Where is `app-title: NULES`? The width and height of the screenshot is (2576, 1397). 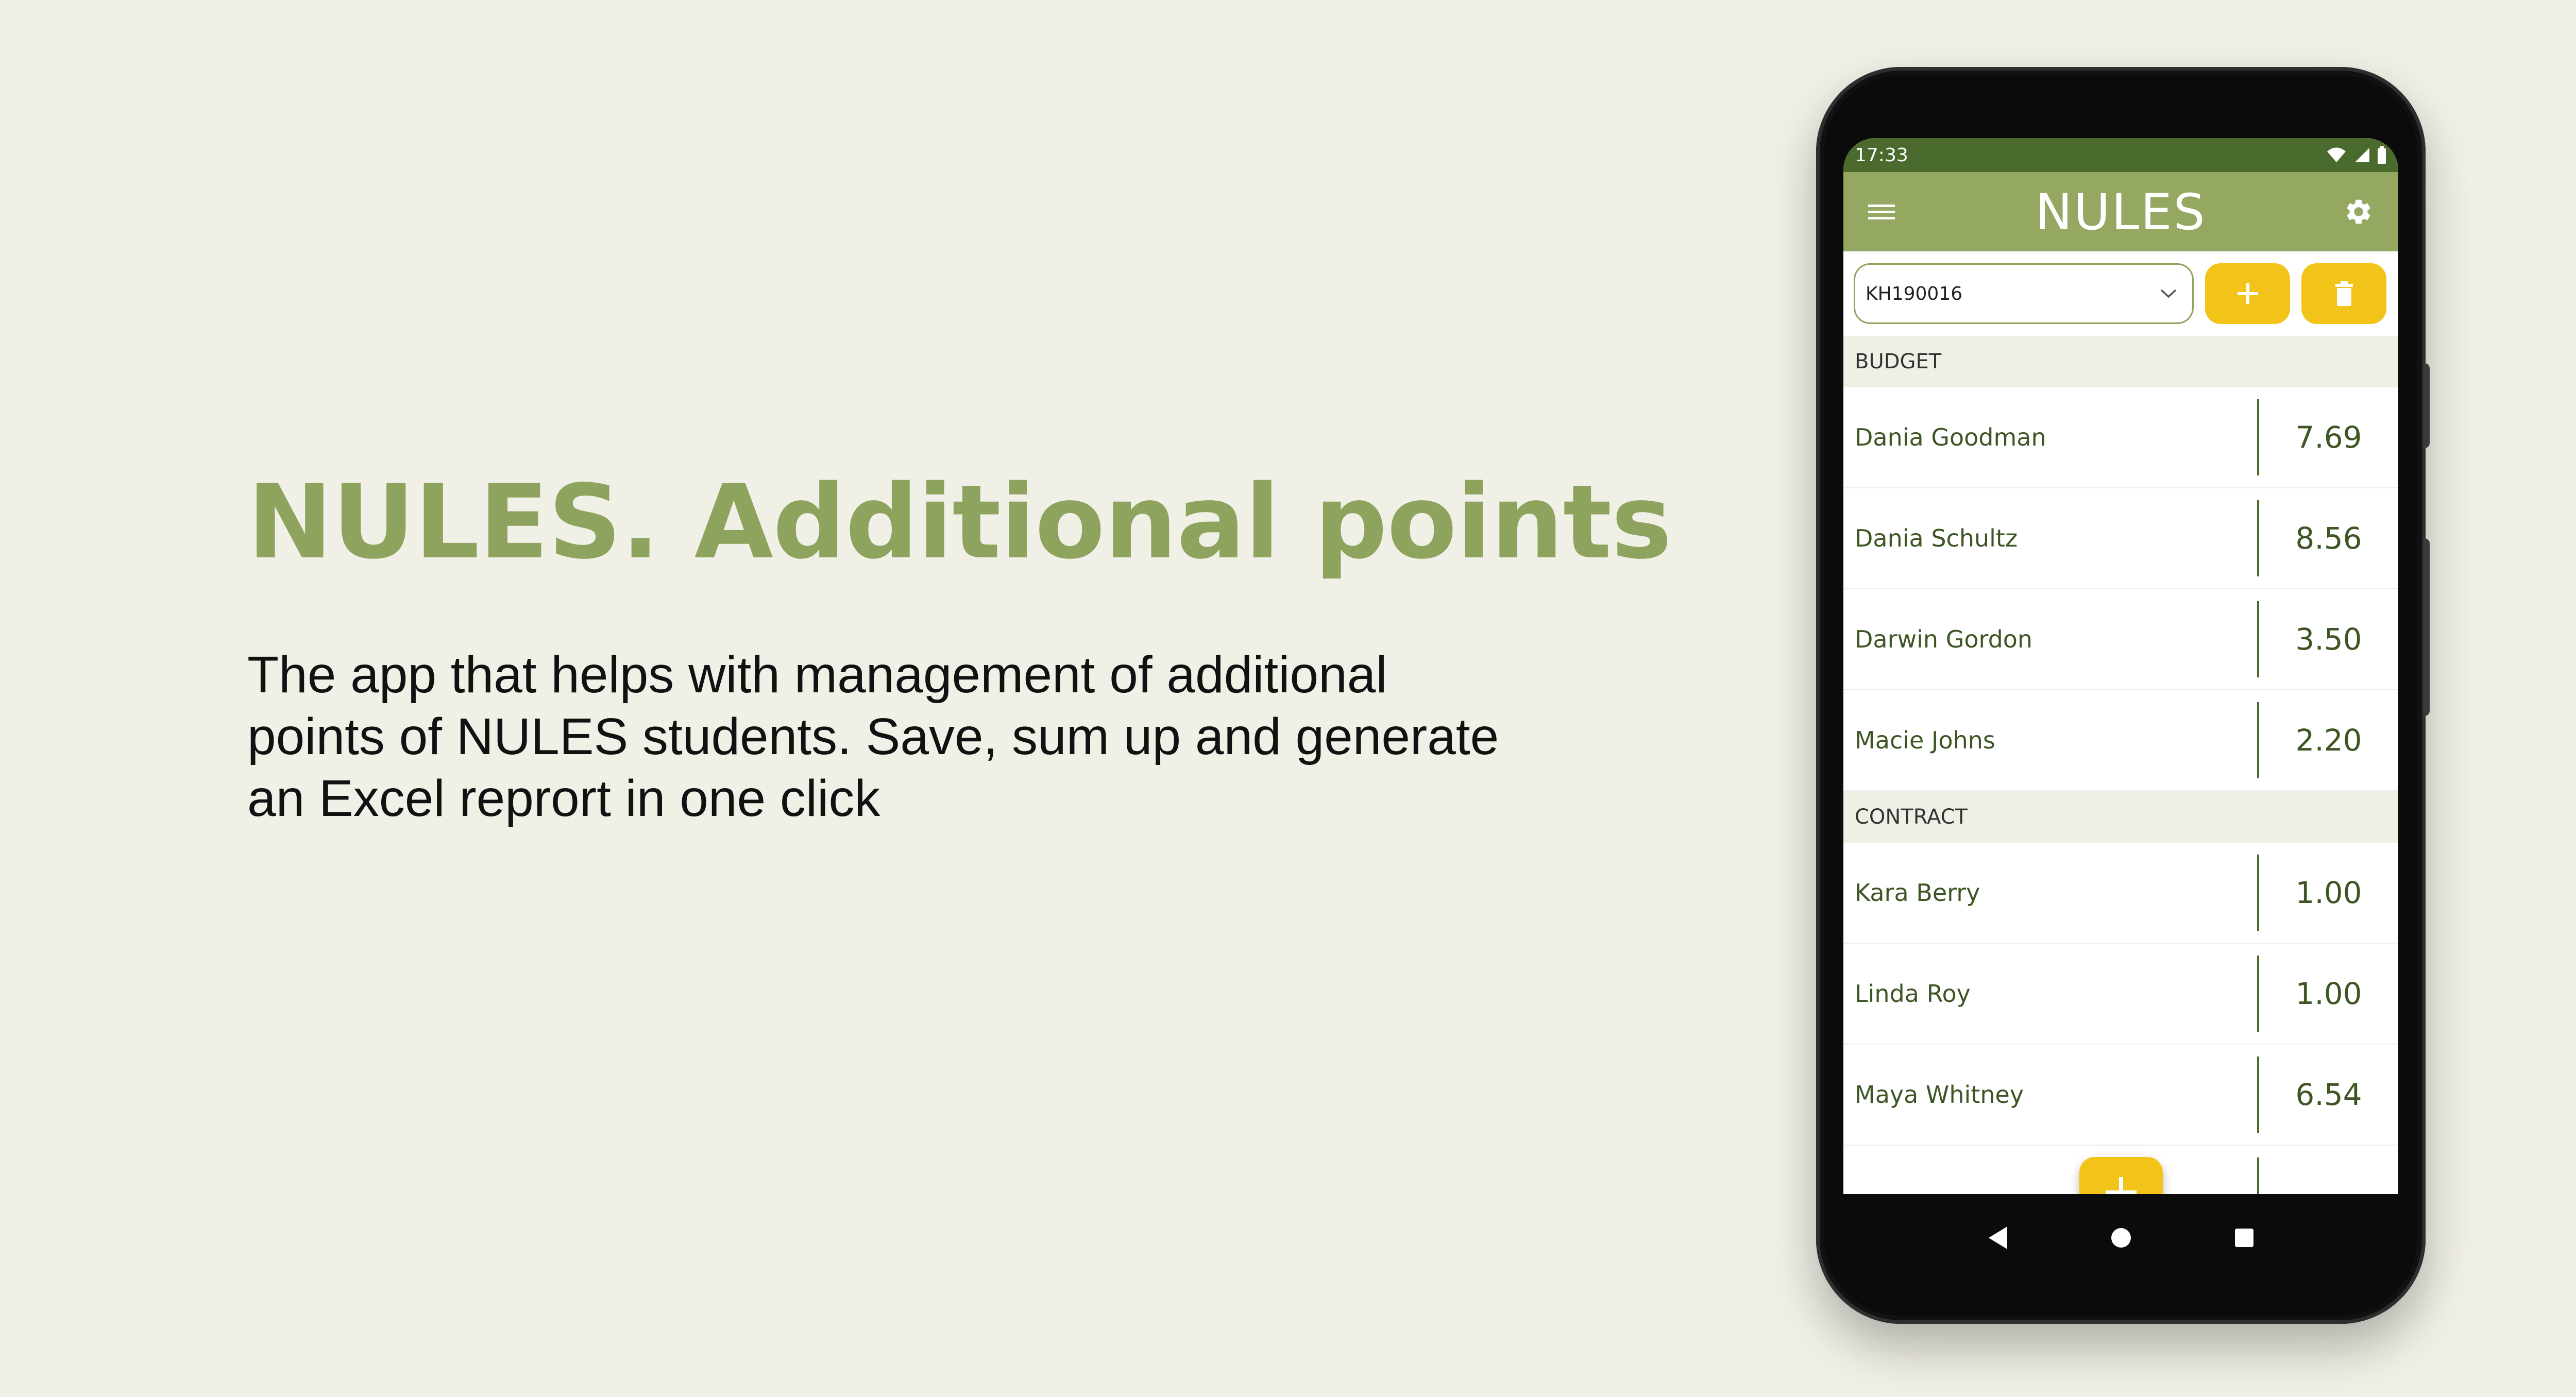
app-title: NULES is located at coordinates (2121, 212).